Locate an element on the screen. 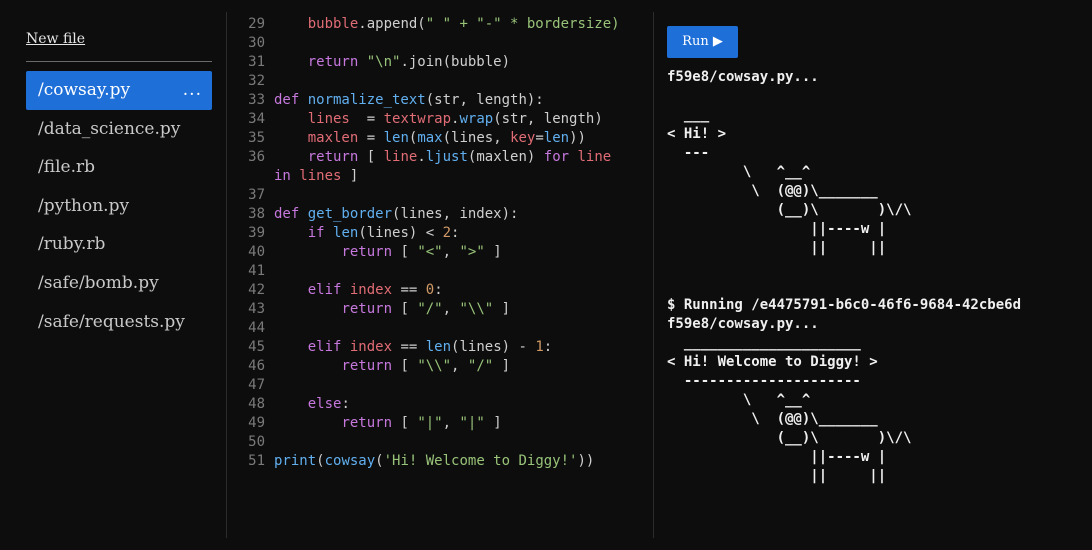 The width and height of the screenshot is (1092, 550). code-line: 46 return [ "\\", "/" ] is located at coordinates (440, 366).